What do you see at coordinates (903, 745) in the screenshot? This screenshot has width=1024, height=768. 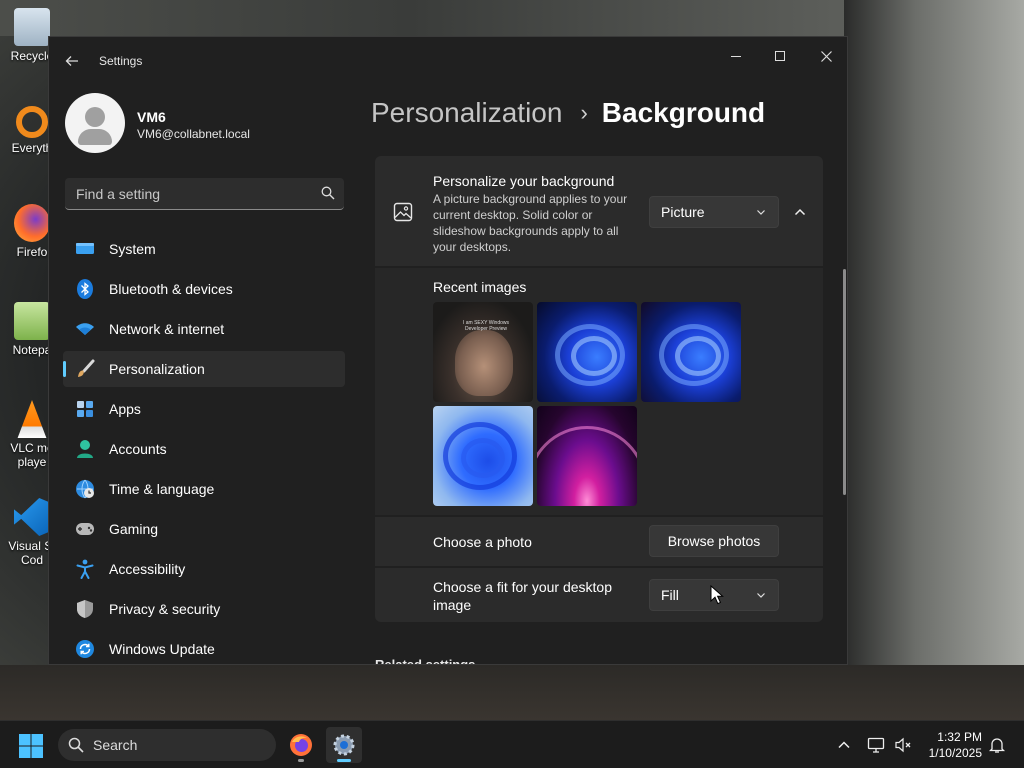 I see `volume-muted-icon` at bounding box center [903, 745].